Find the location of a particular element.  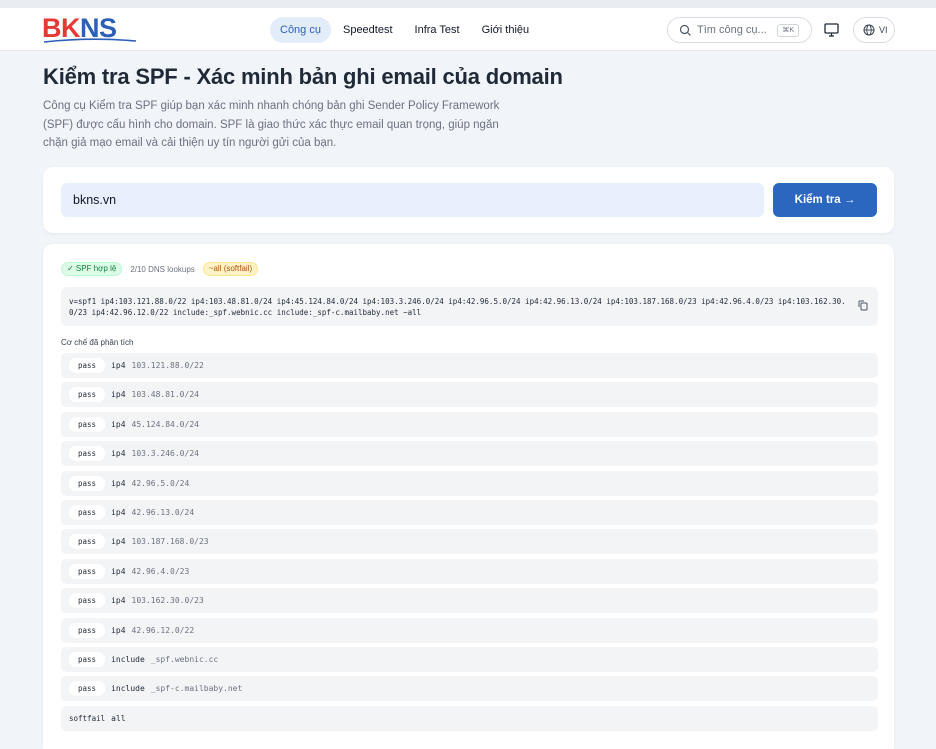

copy-icon is located at coordinates (863, 305).